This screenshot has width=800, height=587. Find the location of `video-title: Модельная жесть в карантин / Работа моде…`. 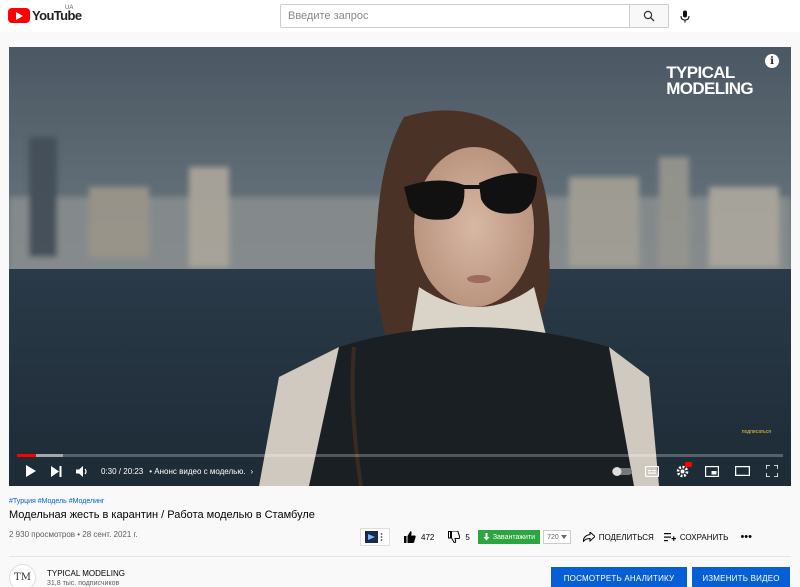

video-title: Модельная жесть в карантин / Работа моде… is located at coordinates (162, 515).